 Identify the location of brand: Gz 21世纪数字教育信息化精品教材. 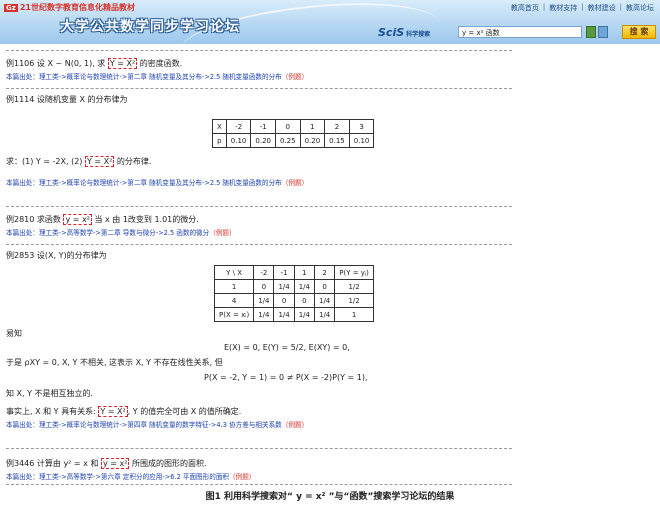
(69, 7).